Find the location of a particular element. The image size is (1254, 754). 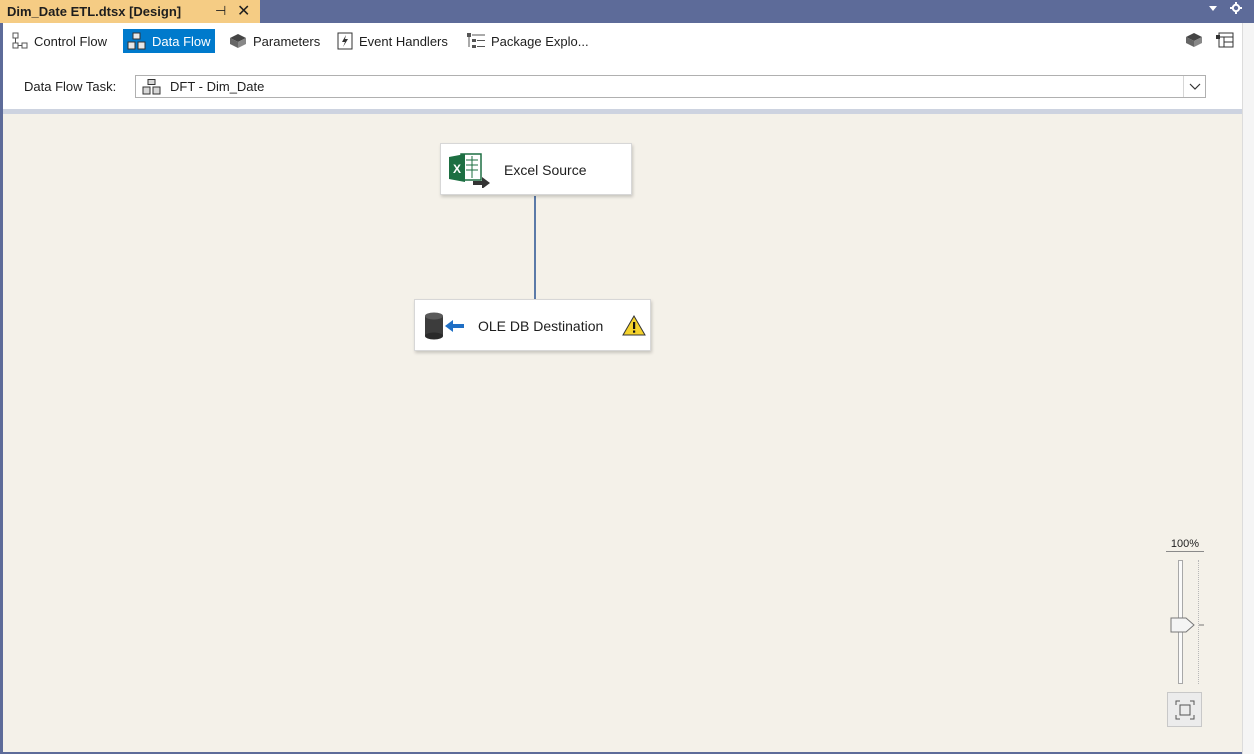

data-flow-icon is located at coordinates (136, 41).